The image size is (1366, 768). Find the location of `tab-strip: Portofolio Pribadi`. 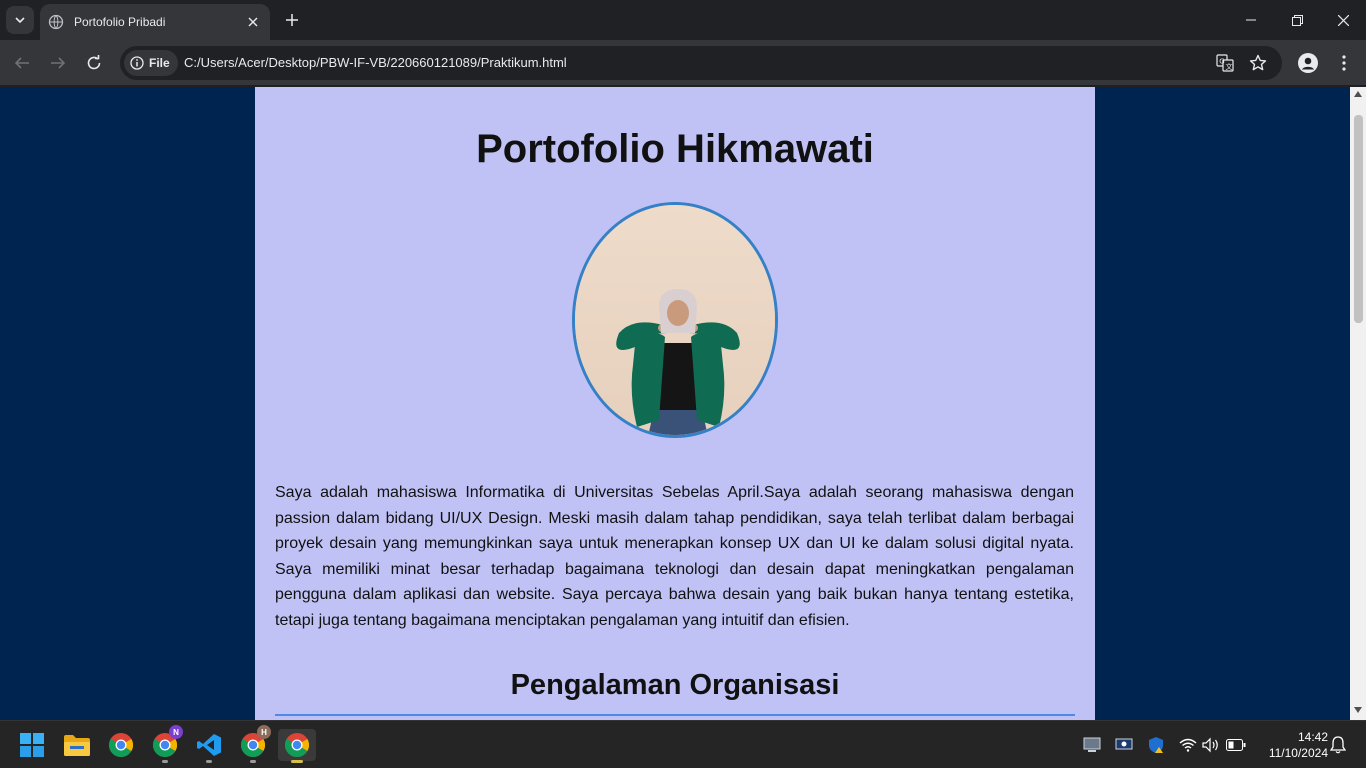

tab-strip: Portofolio Pribadi is located at coordinates (683, 20).